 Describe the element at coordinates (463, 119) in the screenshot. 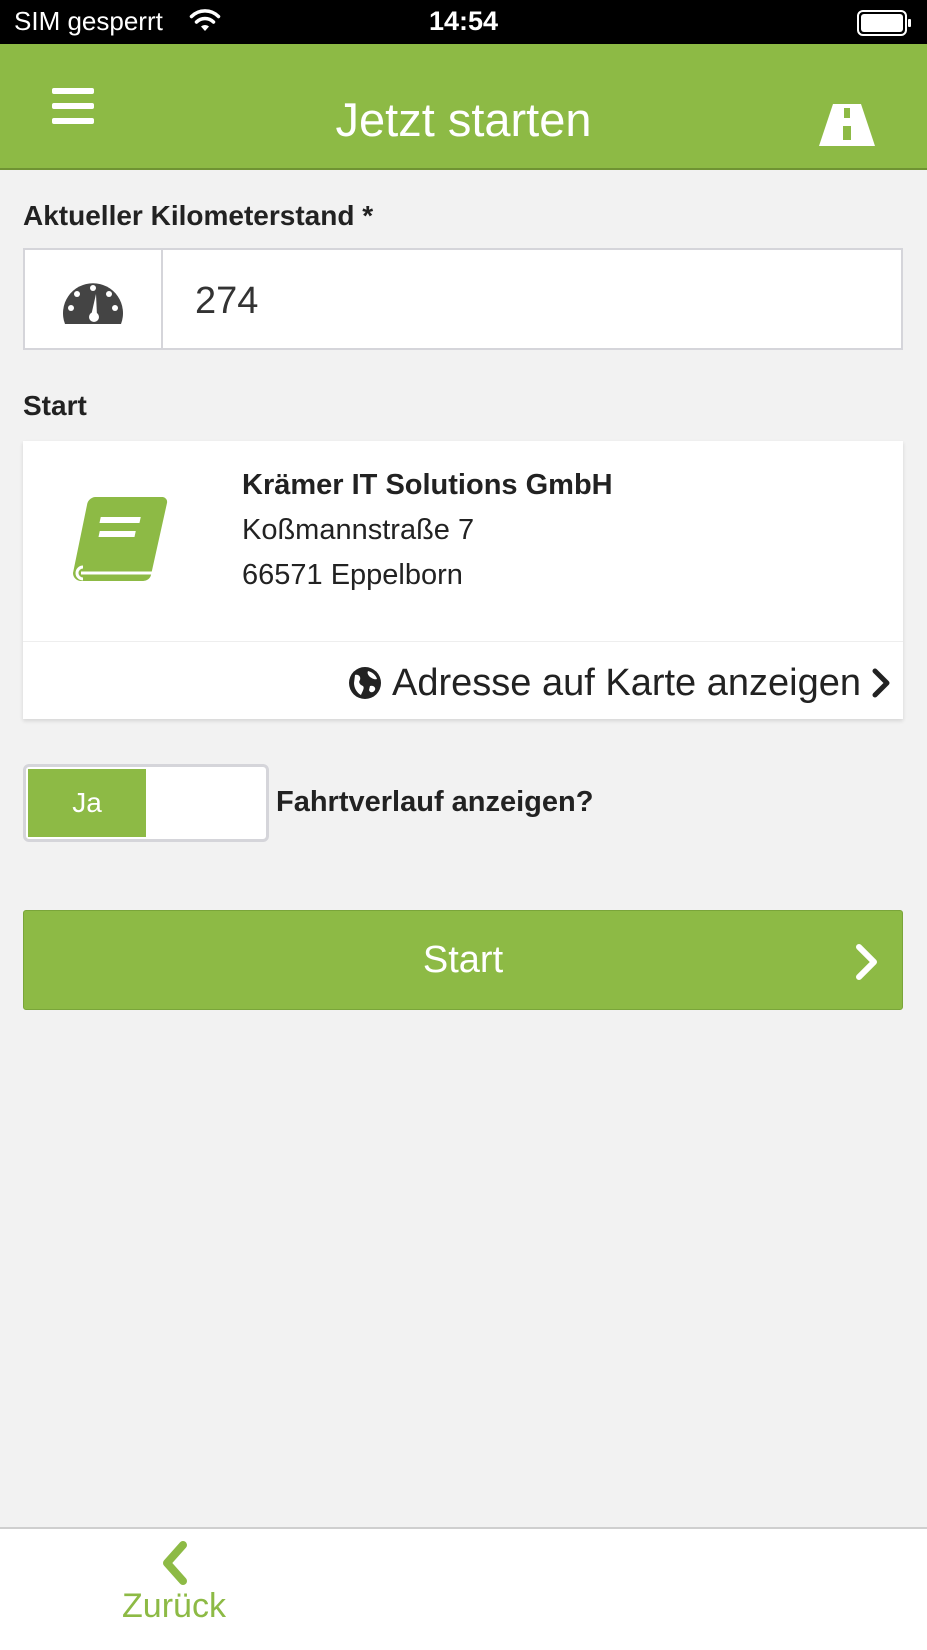

I see `page-title: Jetzt starten` at that location.